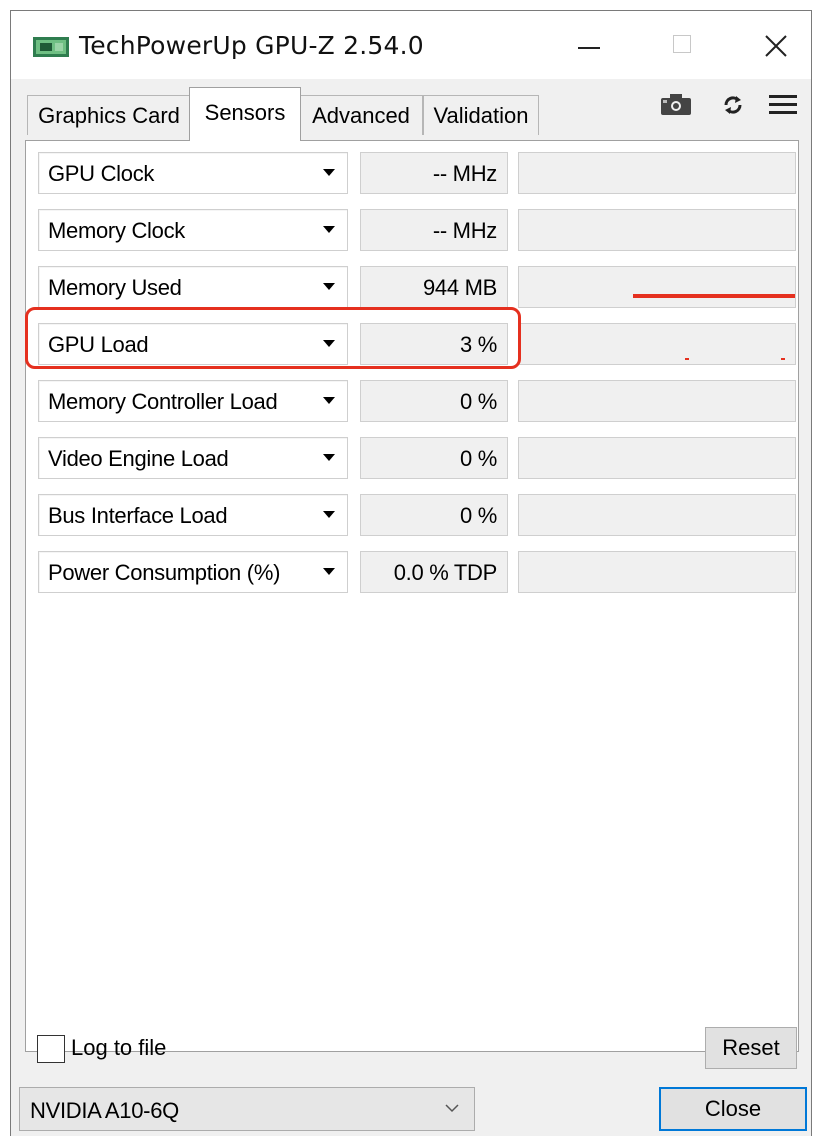 Image resolution: width=814 pixels, height=1136 pixels. Describe the element at coordinates (193, 287) in the screenshot. I see `sensor-name-dropdown: Memory Used` at that location.